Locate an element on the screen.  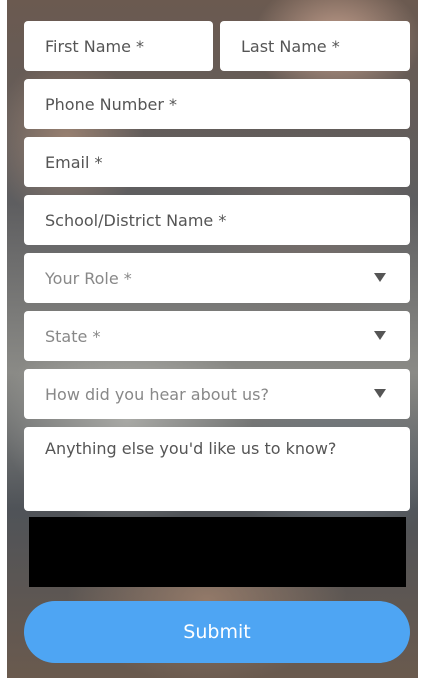
email-field: Email * is located at coordinates (217, 162).